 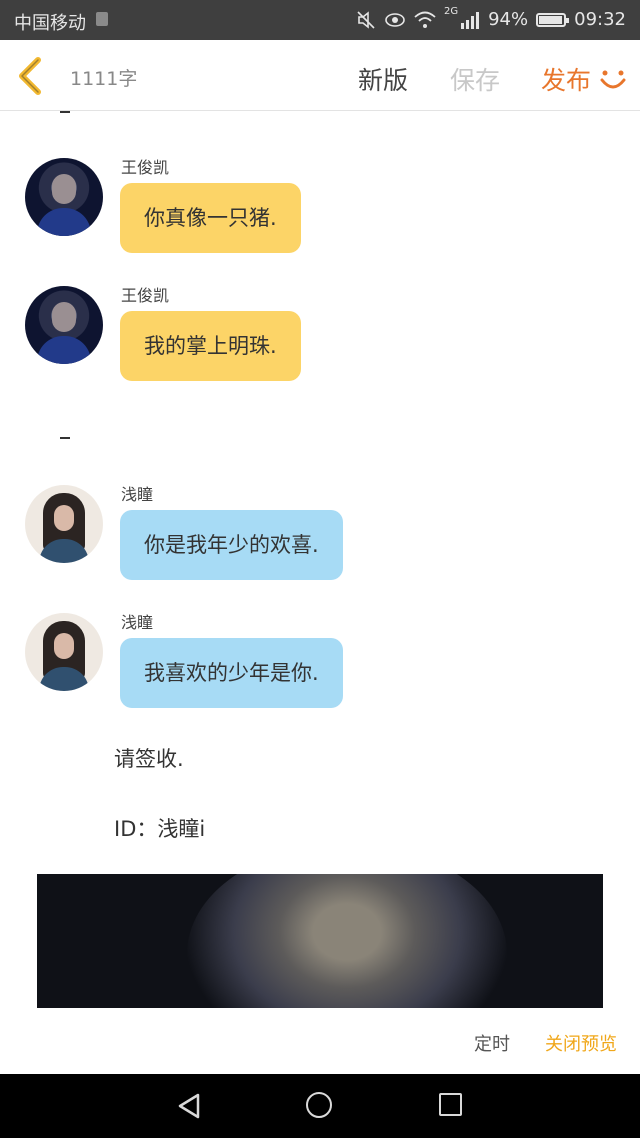 What do you see at coordinates (320, 941) in the screenshot?
I see `embedded-photo` at bounding box center [320, 941].